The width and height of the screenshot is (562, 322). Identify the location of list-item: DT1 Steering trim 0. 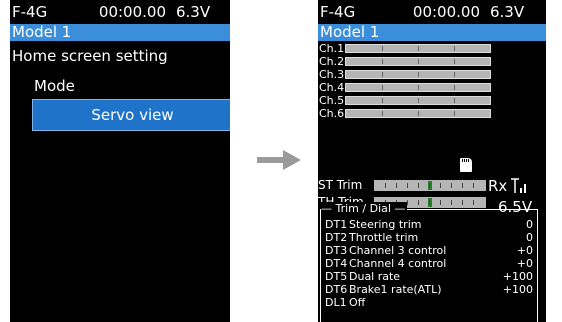
(429, 224).